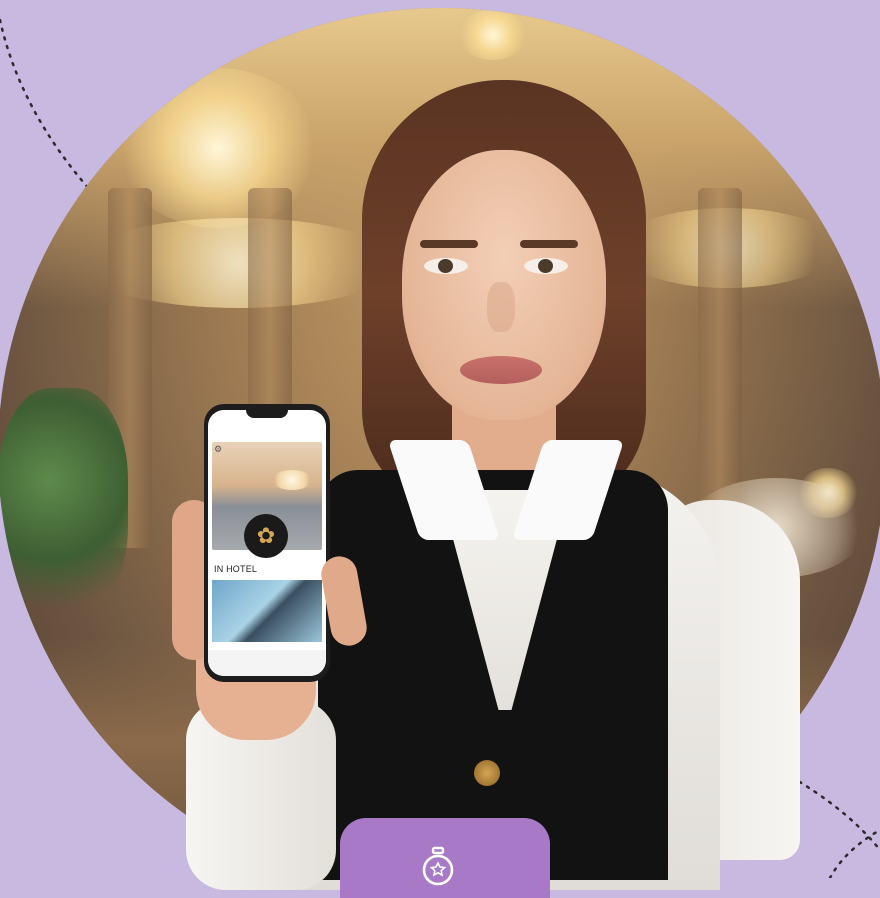 The height and width of the screenshot is (898, 880). Describe the element at coordinates (487, 773) in the screenshot. I see `vest-button` at that location.